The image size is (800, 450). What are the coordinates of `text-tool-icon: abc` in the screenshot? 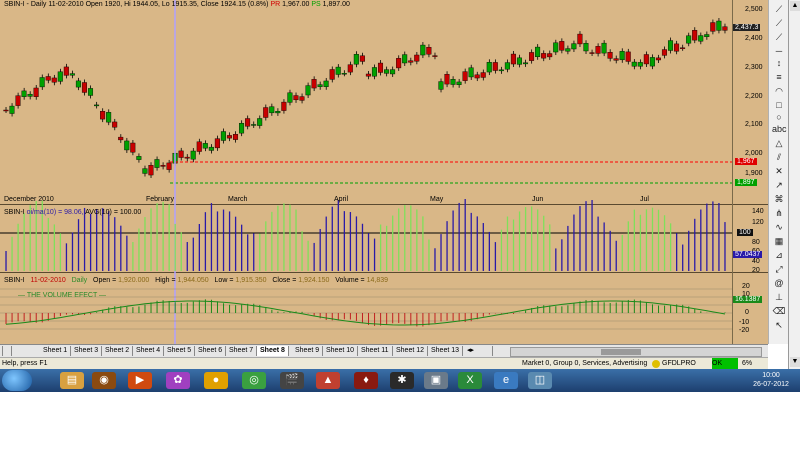 It's located at (779, 129).